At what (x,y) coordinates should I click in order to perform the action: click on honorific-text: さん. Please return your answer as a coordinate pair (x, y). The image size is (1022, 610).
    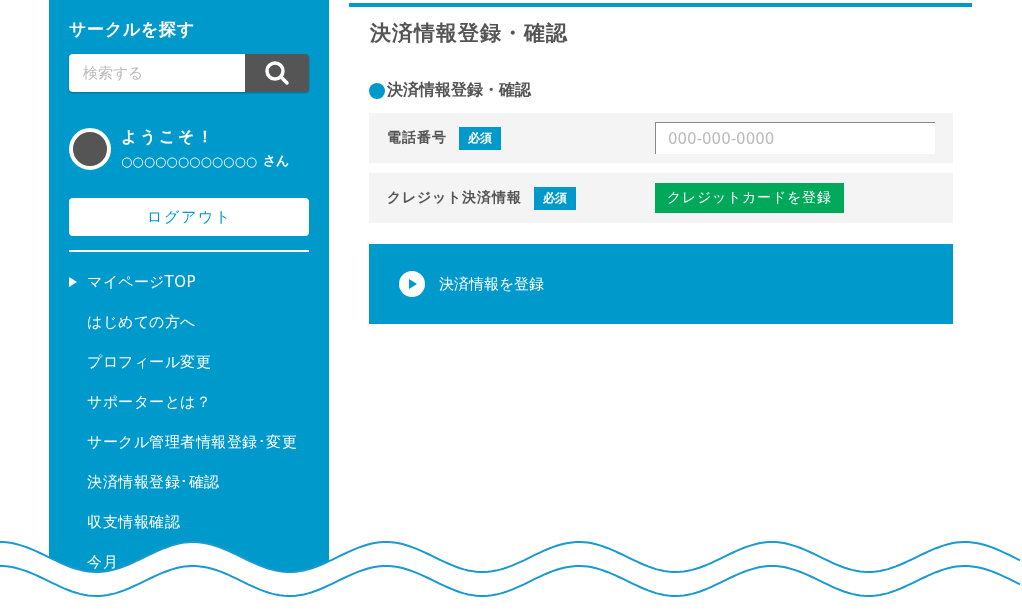
    Looking at the image, I should click on (276, 161).